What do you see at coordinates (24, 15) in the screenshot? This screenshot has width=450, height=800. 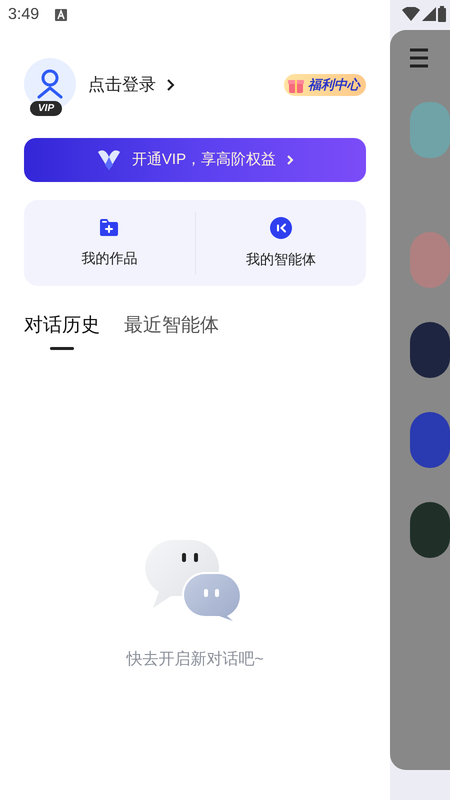 I see `status-time: 3:49` at bounding box center [24, 15].